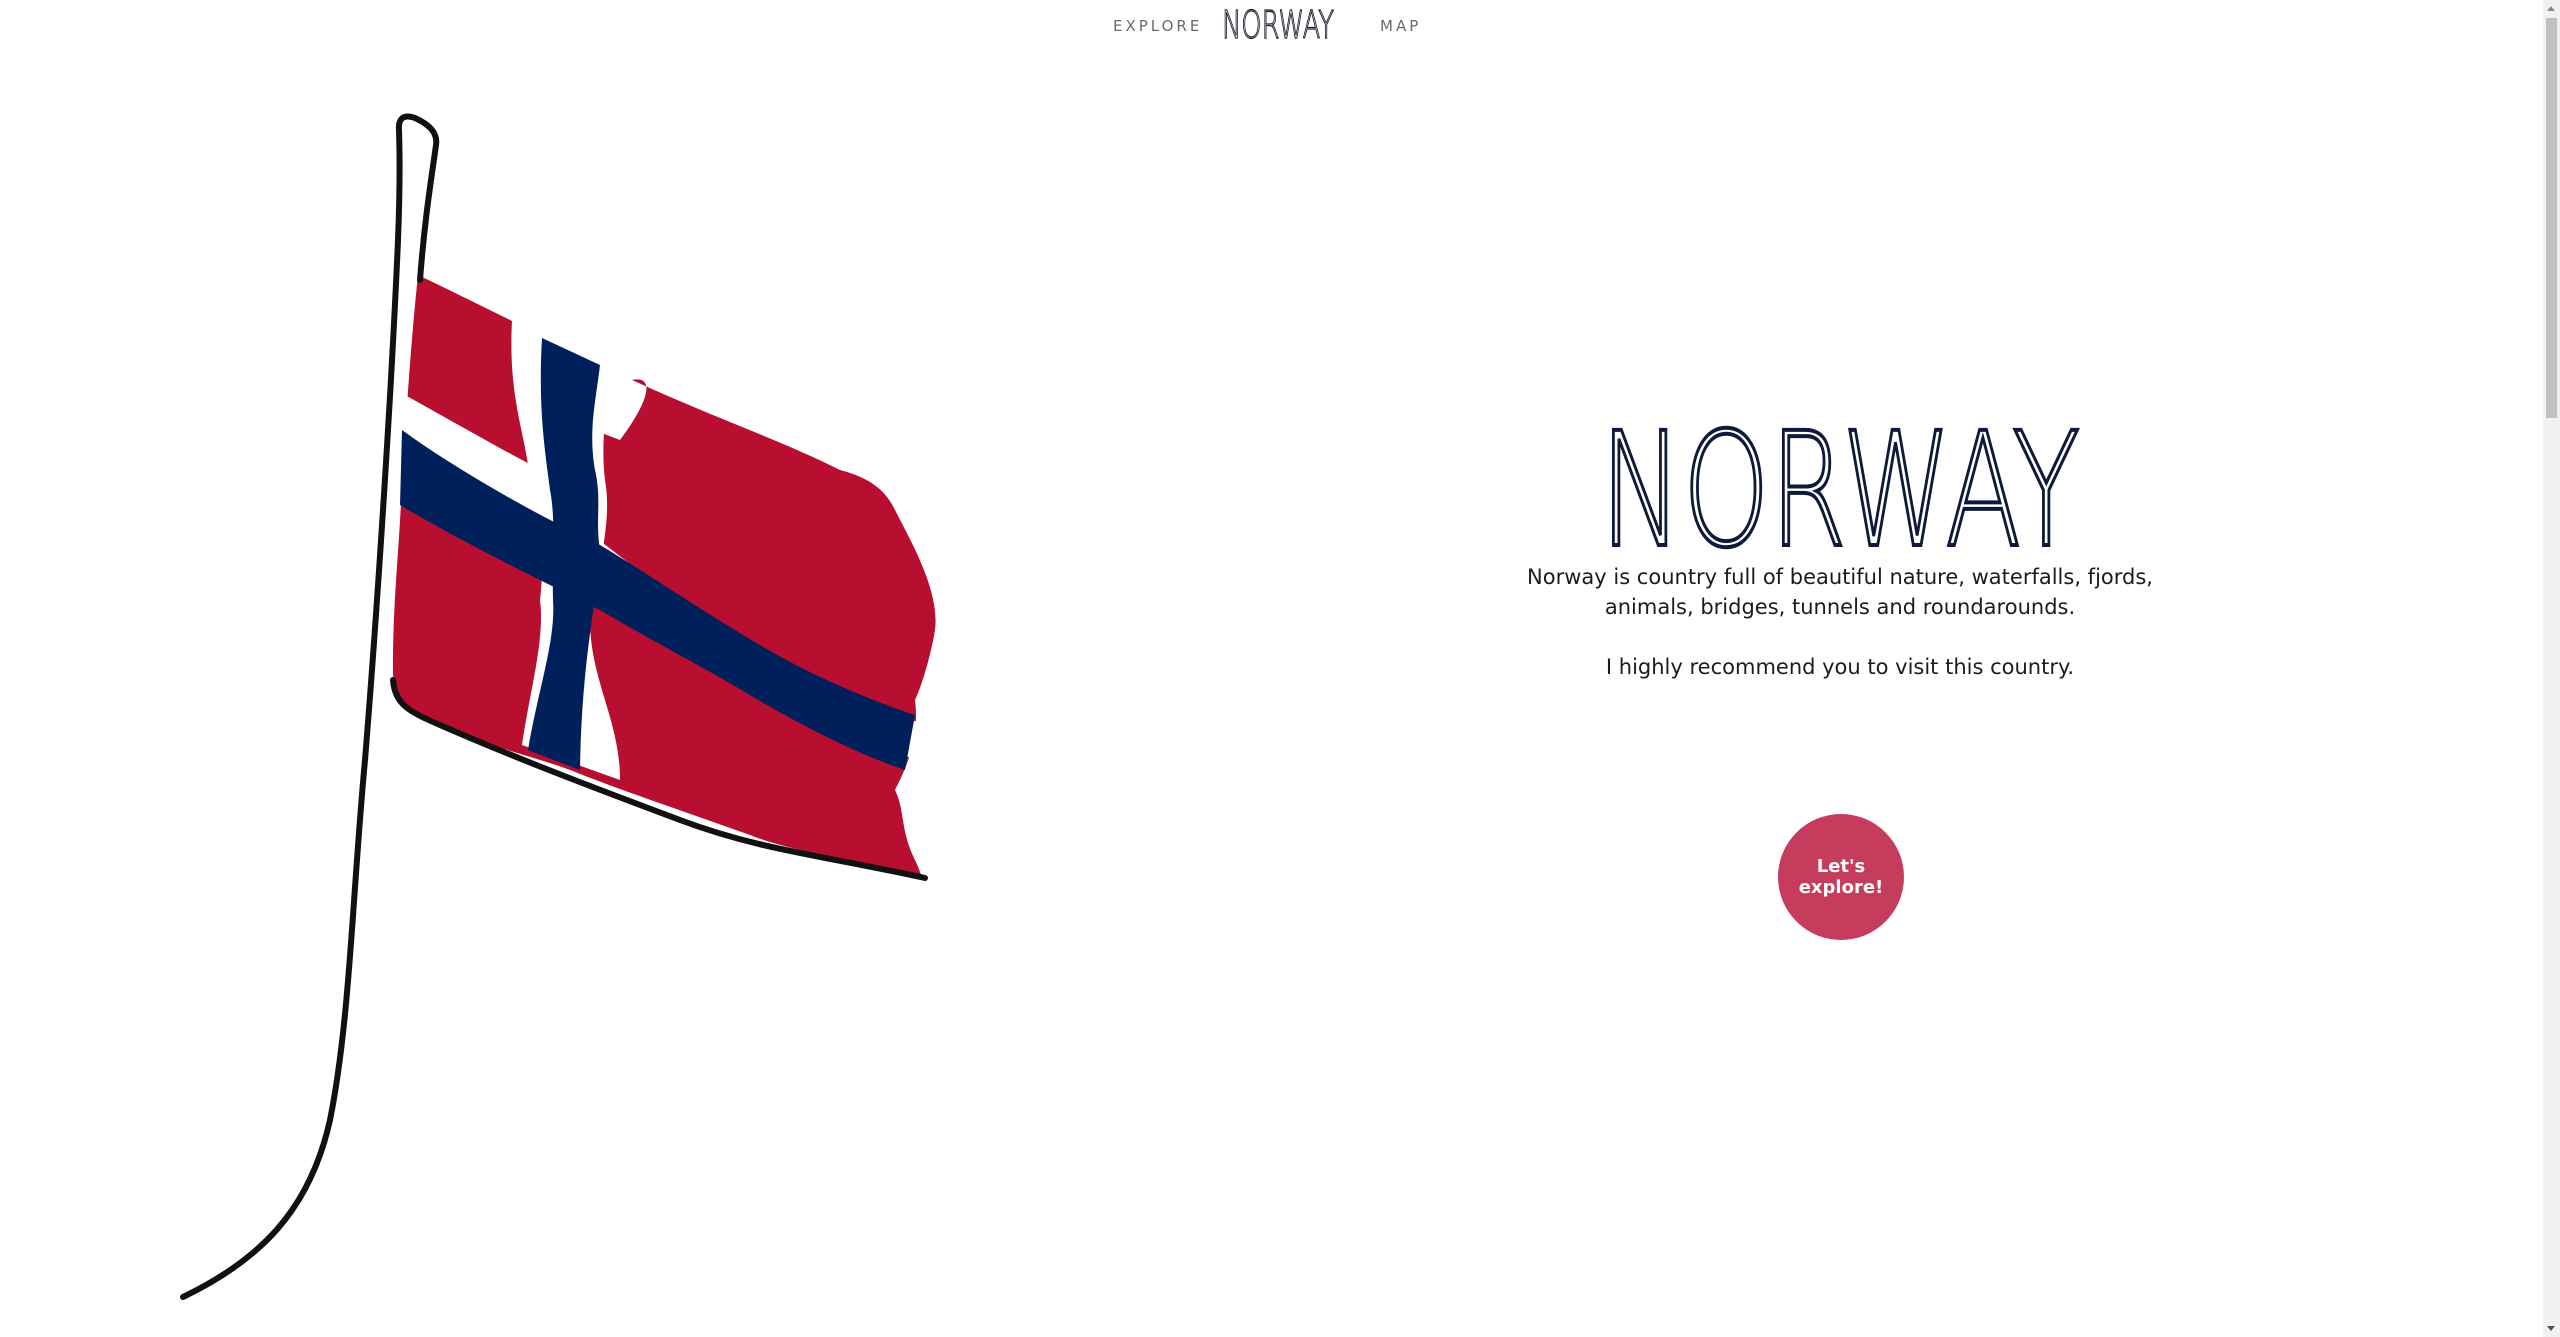 This screenshot has width=2560, height=1337. What do you see at coordinates (1841, 877) in the screenshot?
I see `lets-explore-button: Let's explore!` at bounding box center [1841, 877].